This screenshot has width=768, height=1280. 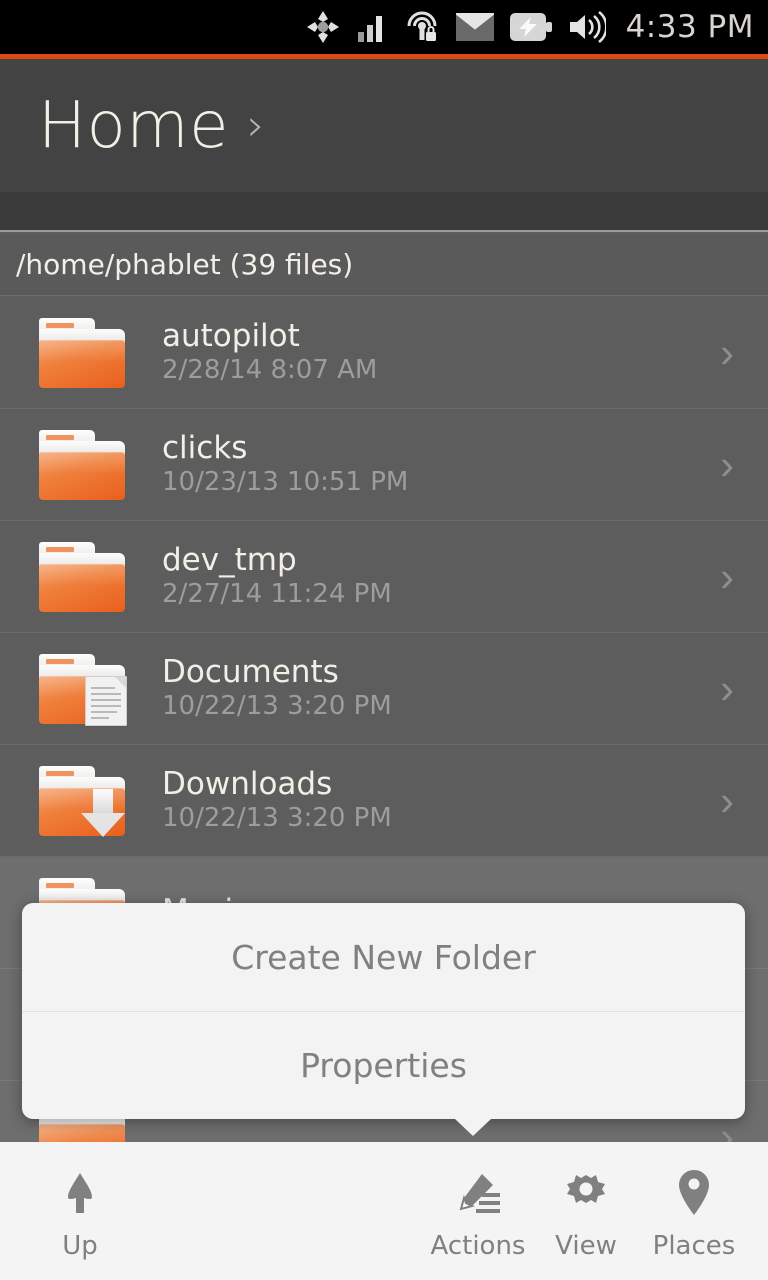 I want to click on path-bar-text: /home/phablet (39 files), so click(x=185, y=264).